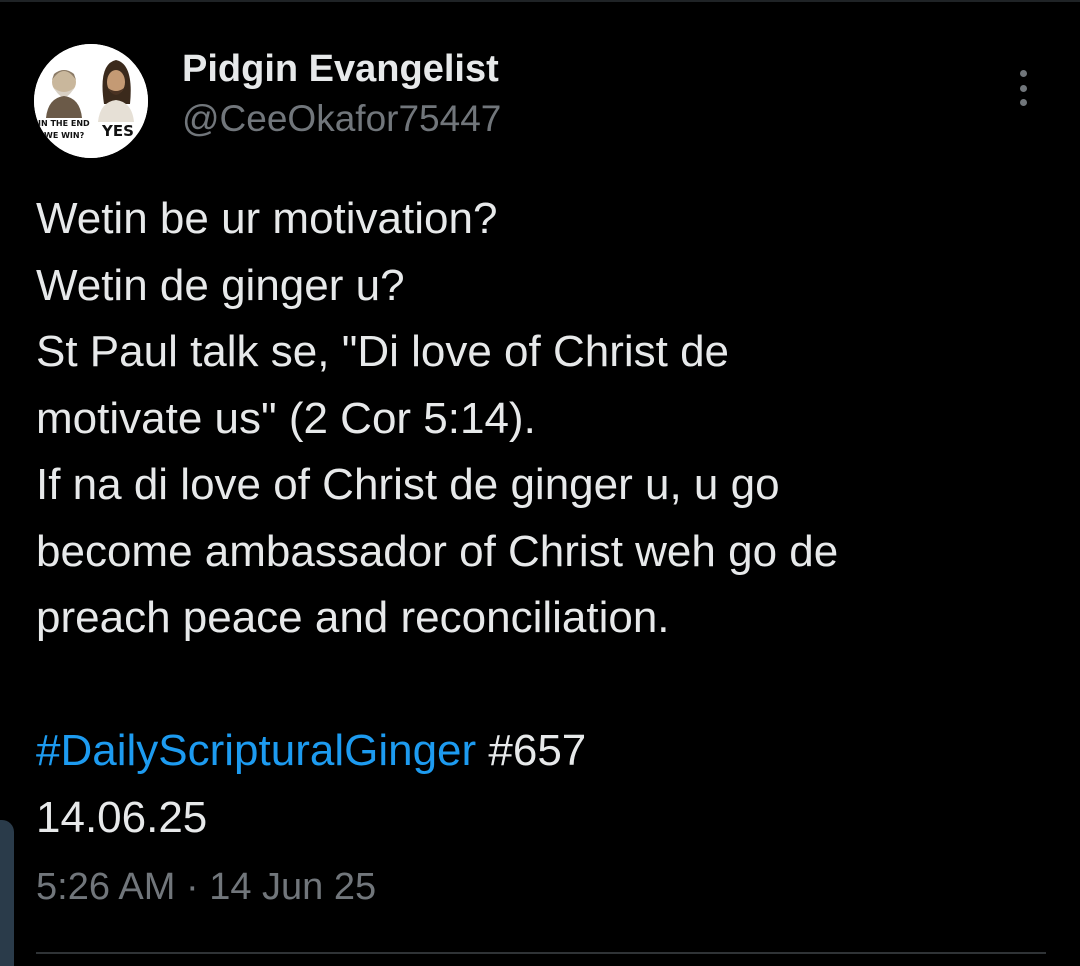  Describe the element at coordinates (64, 135) in the screenshot. I see `avatar-text-left-2: WE WIN?` at that location.